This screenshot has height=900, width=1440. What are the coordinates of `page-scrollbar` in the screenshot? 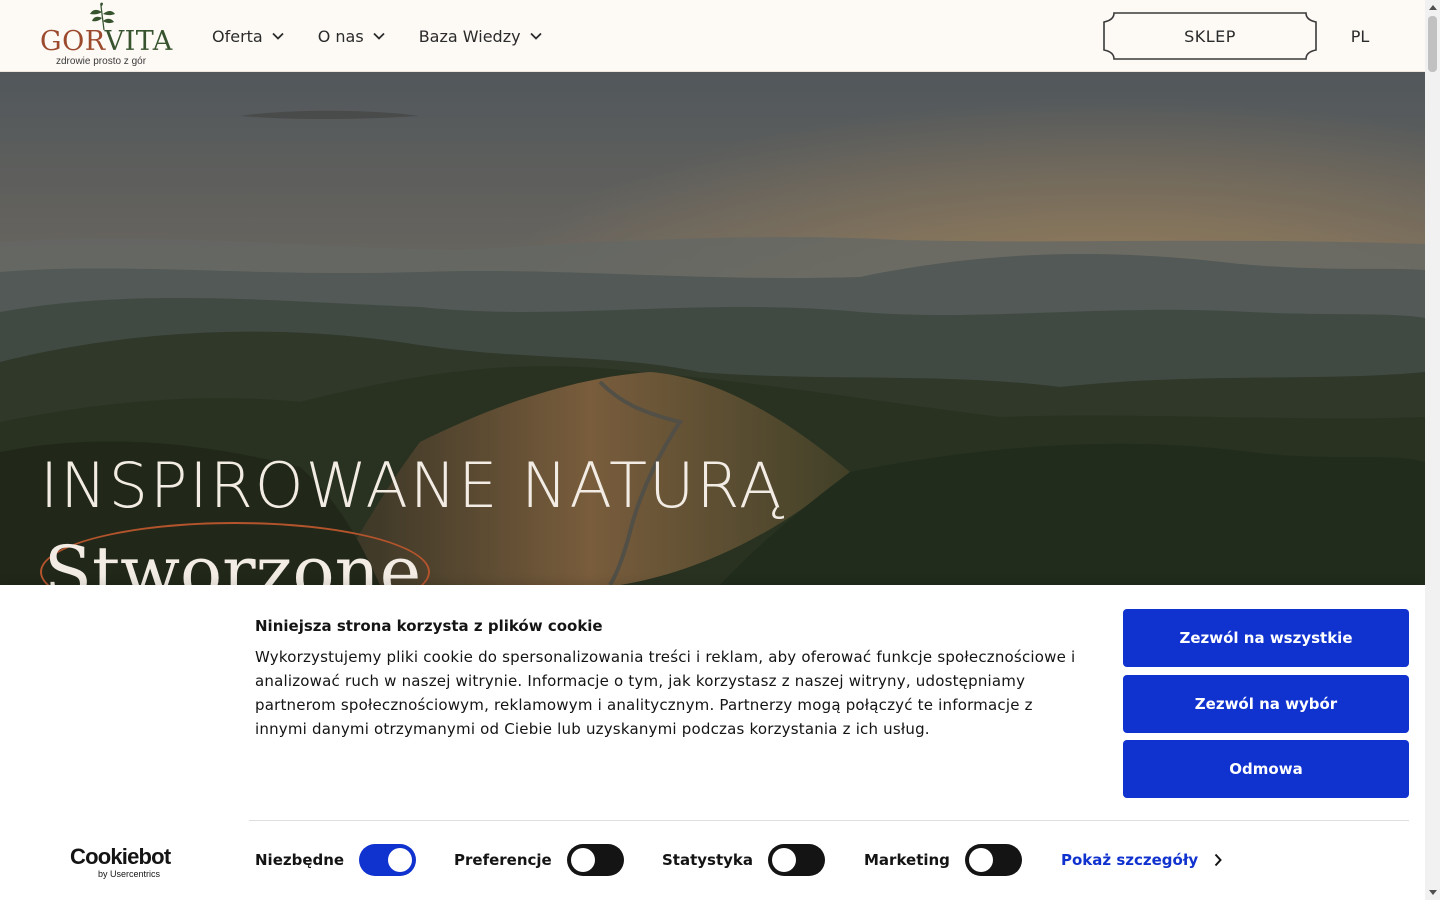 It's located at (1432, 450).